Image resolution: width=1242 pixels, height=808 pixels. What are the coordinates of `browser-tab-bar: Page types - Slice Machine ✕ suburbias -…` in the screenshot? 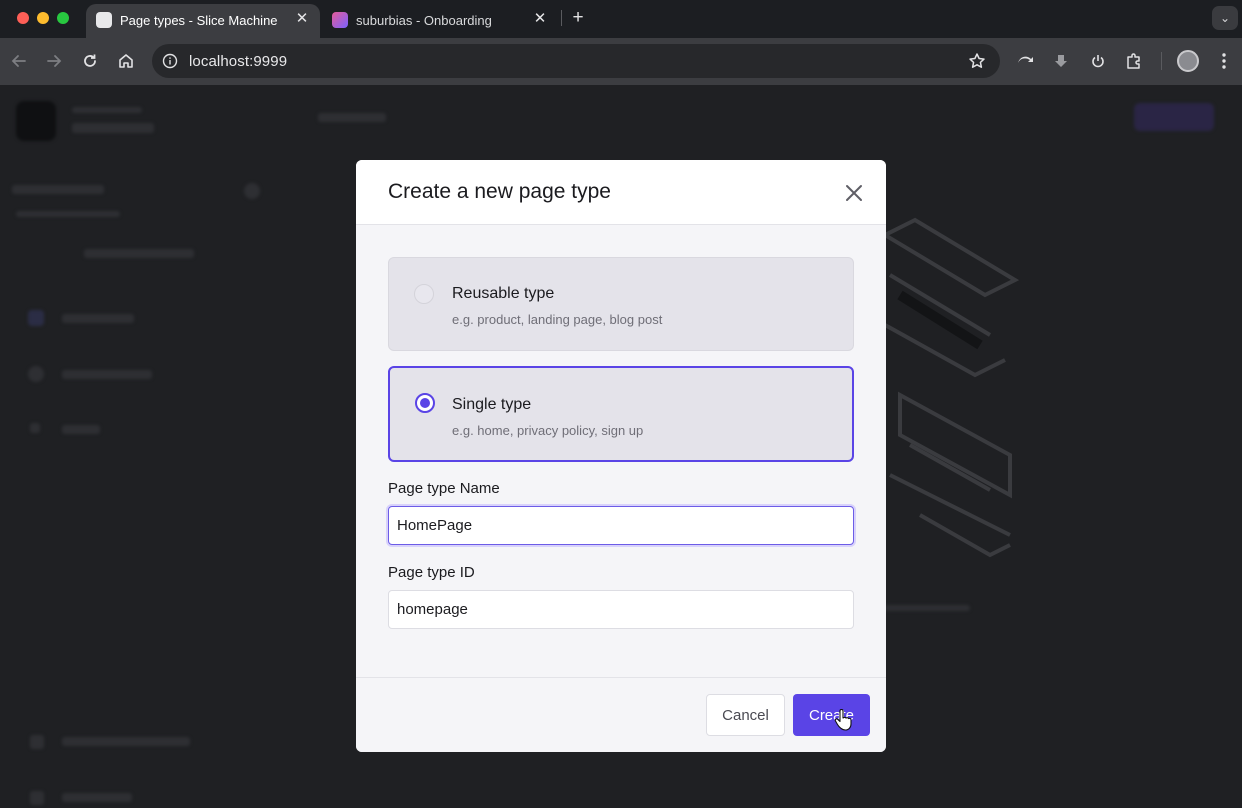 It's located at (621, 19).